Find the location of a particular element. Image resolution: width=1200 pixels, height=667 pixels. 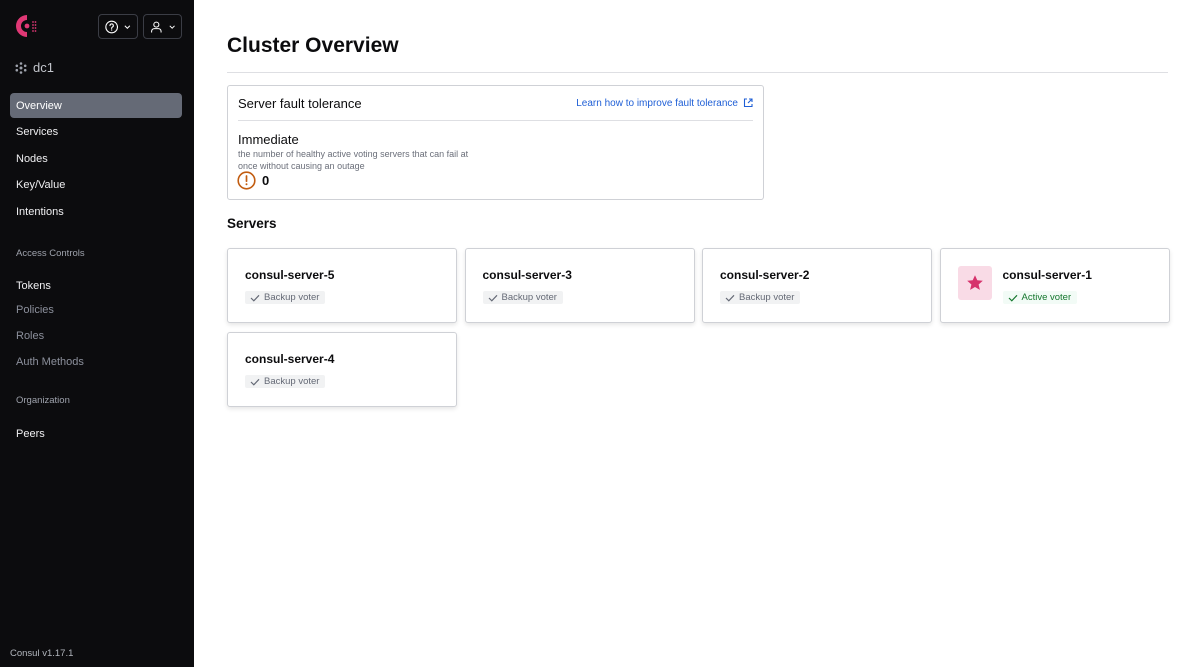

datacenter-selector: dc1 is located at coordinates (34, 67).